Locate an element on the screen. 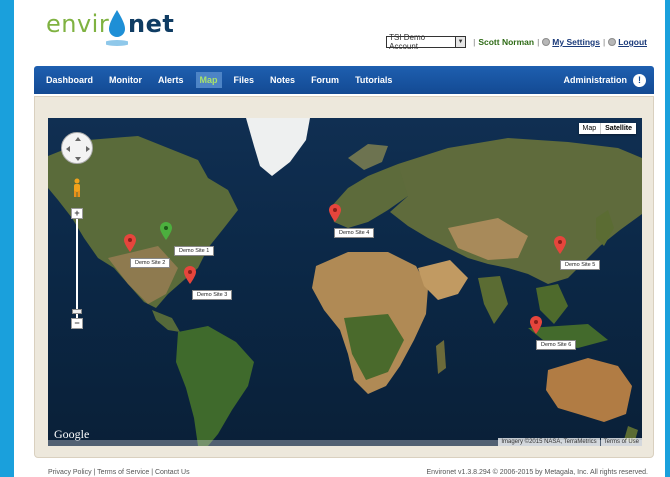 This screenshot has width=670, height=477. map-type-map-button: Map is located at coordinates (589, 128).